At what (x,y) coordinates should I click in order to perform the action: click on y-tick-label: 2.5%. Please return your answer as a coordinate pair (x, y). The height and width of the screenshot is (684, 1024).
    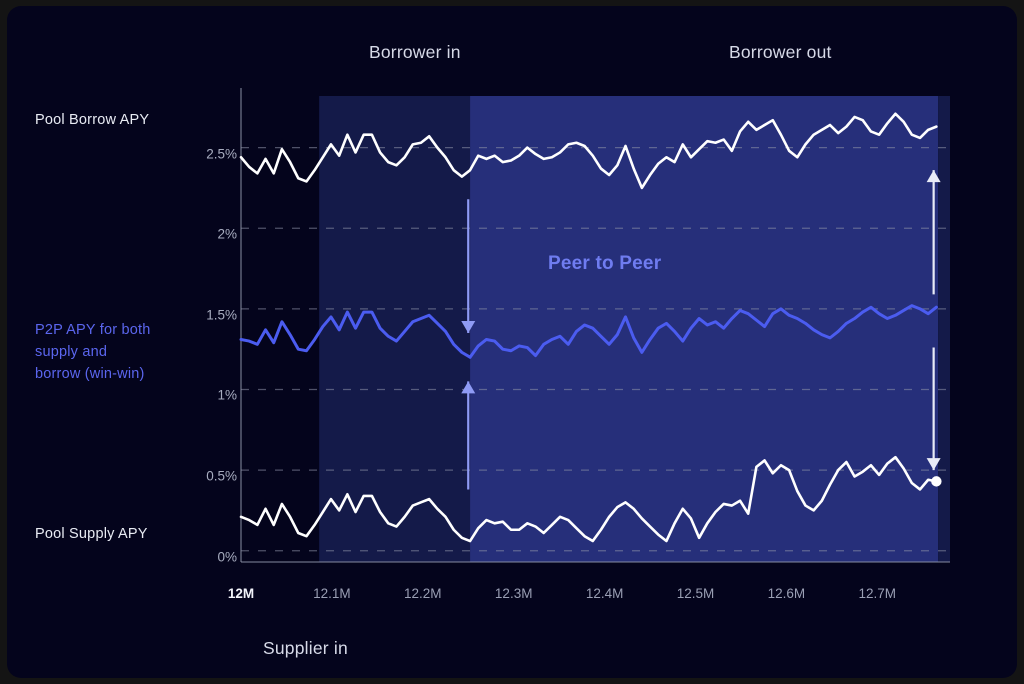
    Looking at the image, I should click on (221, 154).